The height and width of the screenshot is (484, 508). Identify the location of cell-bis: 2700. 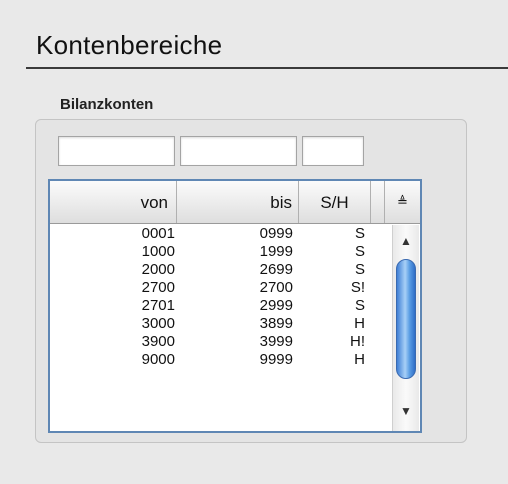
(276, 287).